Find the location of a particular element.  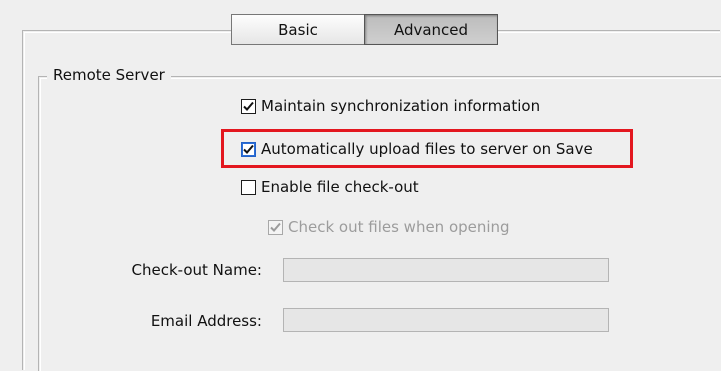

tab-advanced-label: Advanced is located at coordinates (431, 29).